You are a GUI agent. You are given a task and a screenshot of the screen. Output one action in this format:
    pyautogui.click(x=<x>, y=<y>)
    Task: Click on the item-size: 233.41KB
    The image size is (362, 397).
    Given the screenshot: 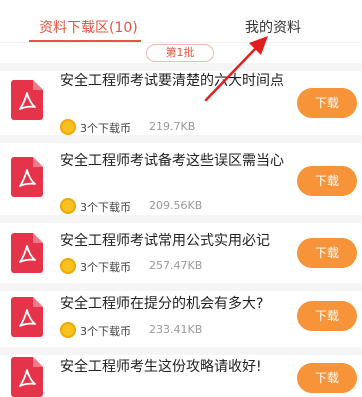 What is the action you would take?
    pyautogui.click(x=176, y=329)
    